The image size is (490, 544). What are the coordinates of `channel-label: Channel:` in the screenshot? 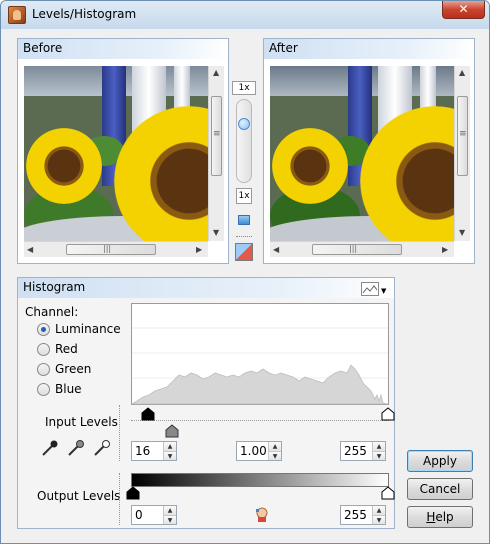 It's located at (52, 312).